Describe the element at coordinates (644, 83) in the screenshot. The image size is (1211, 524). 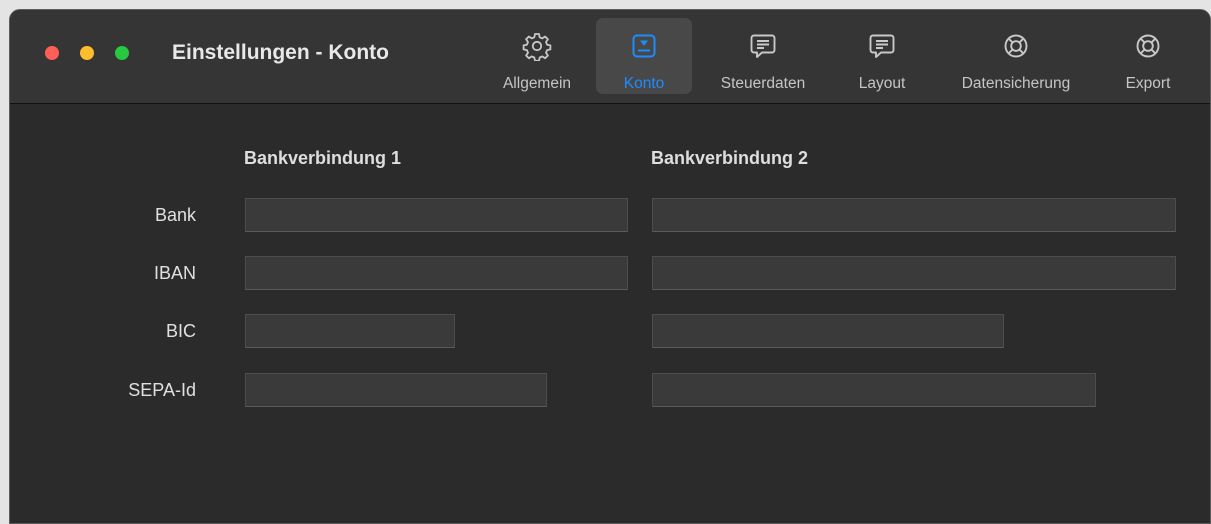
I see `toolbar-label-konto: Konto` at that location.